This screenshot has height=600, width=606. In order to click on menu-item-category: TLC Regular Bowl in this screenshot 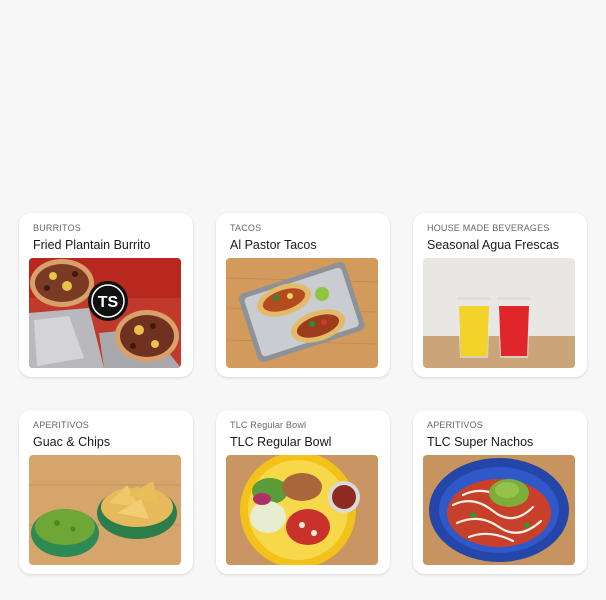, I will do `click(268, 425)`.